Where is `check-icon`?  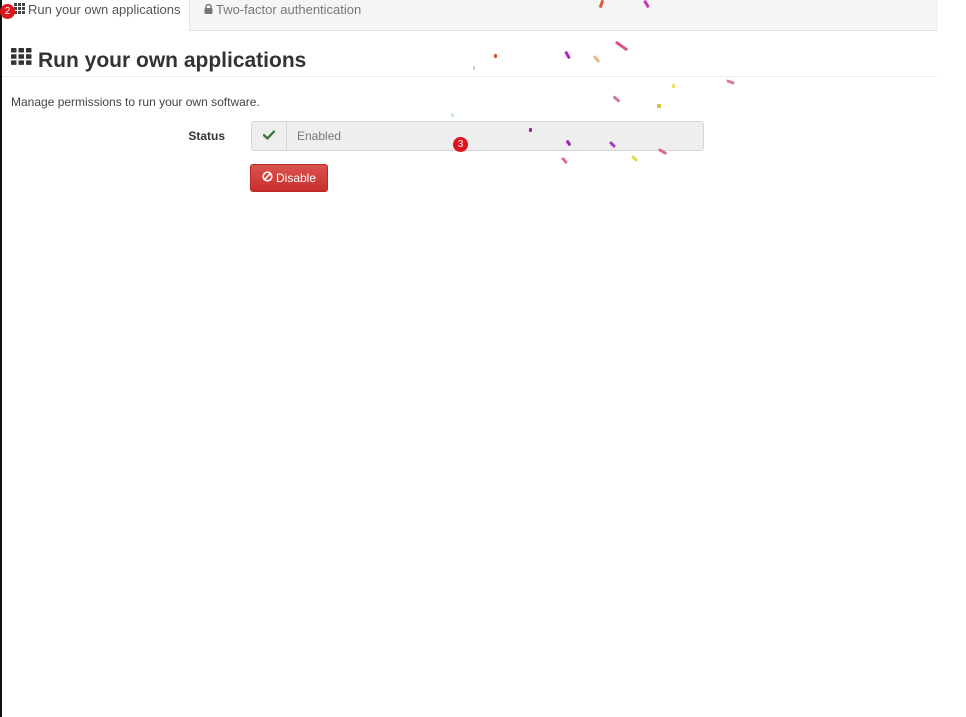
check-icon is located at coordinates (269, 136).